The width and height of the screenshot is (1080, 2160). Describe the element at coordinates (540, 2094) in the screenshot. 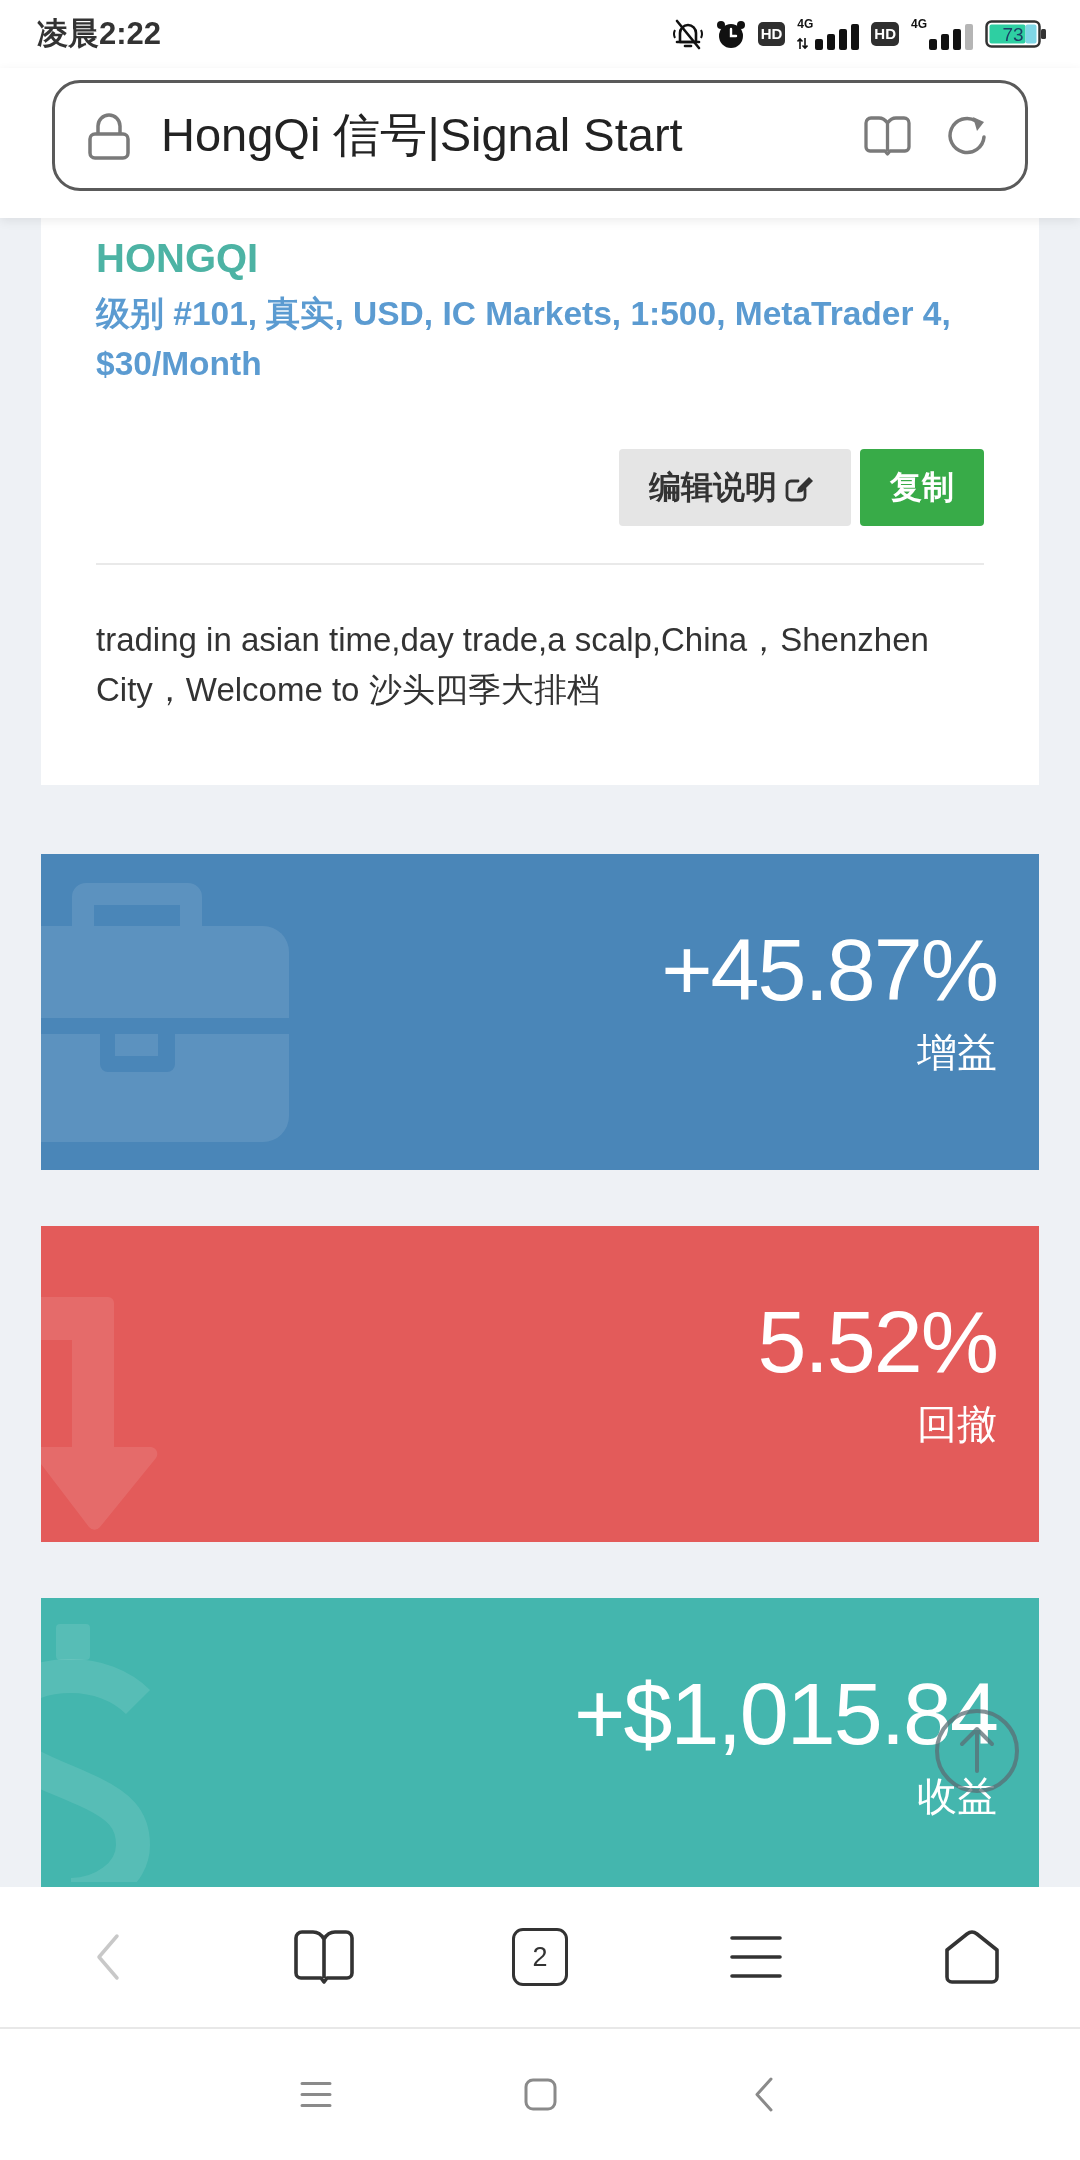

I see `square-icon` at that location.